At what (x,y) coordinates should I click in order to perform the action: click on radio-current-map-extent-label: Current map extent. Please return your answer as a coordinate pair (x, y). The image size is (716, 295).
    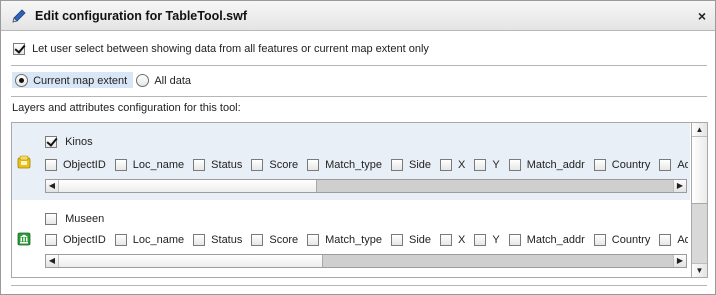
    Looking at the image, I should click on (80, 80).